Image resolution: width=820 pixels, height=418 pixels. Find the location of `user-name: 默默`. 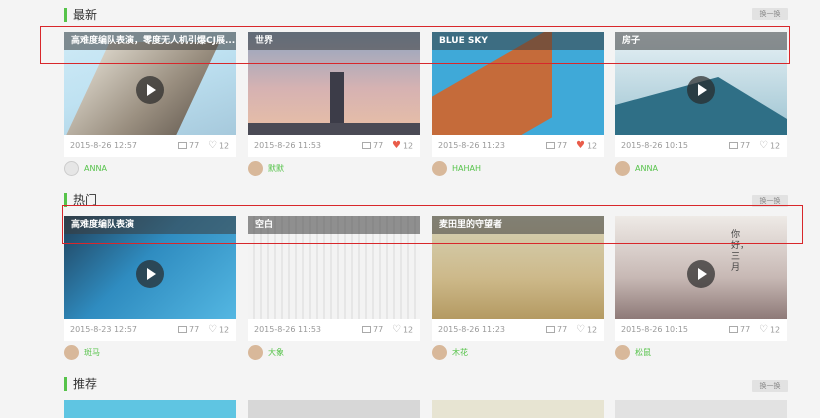

user-name: 默默 is located at coordinates (276, 168).